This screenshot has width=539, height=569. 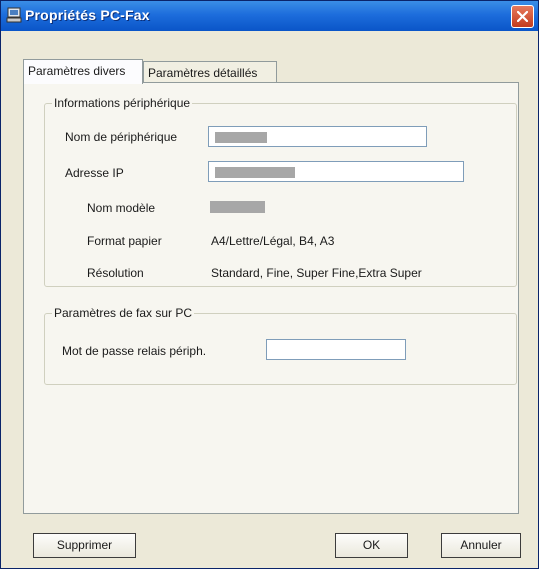 I want to click on title-bar: Propriétés PC-Fax, so click(x=269, y=16).